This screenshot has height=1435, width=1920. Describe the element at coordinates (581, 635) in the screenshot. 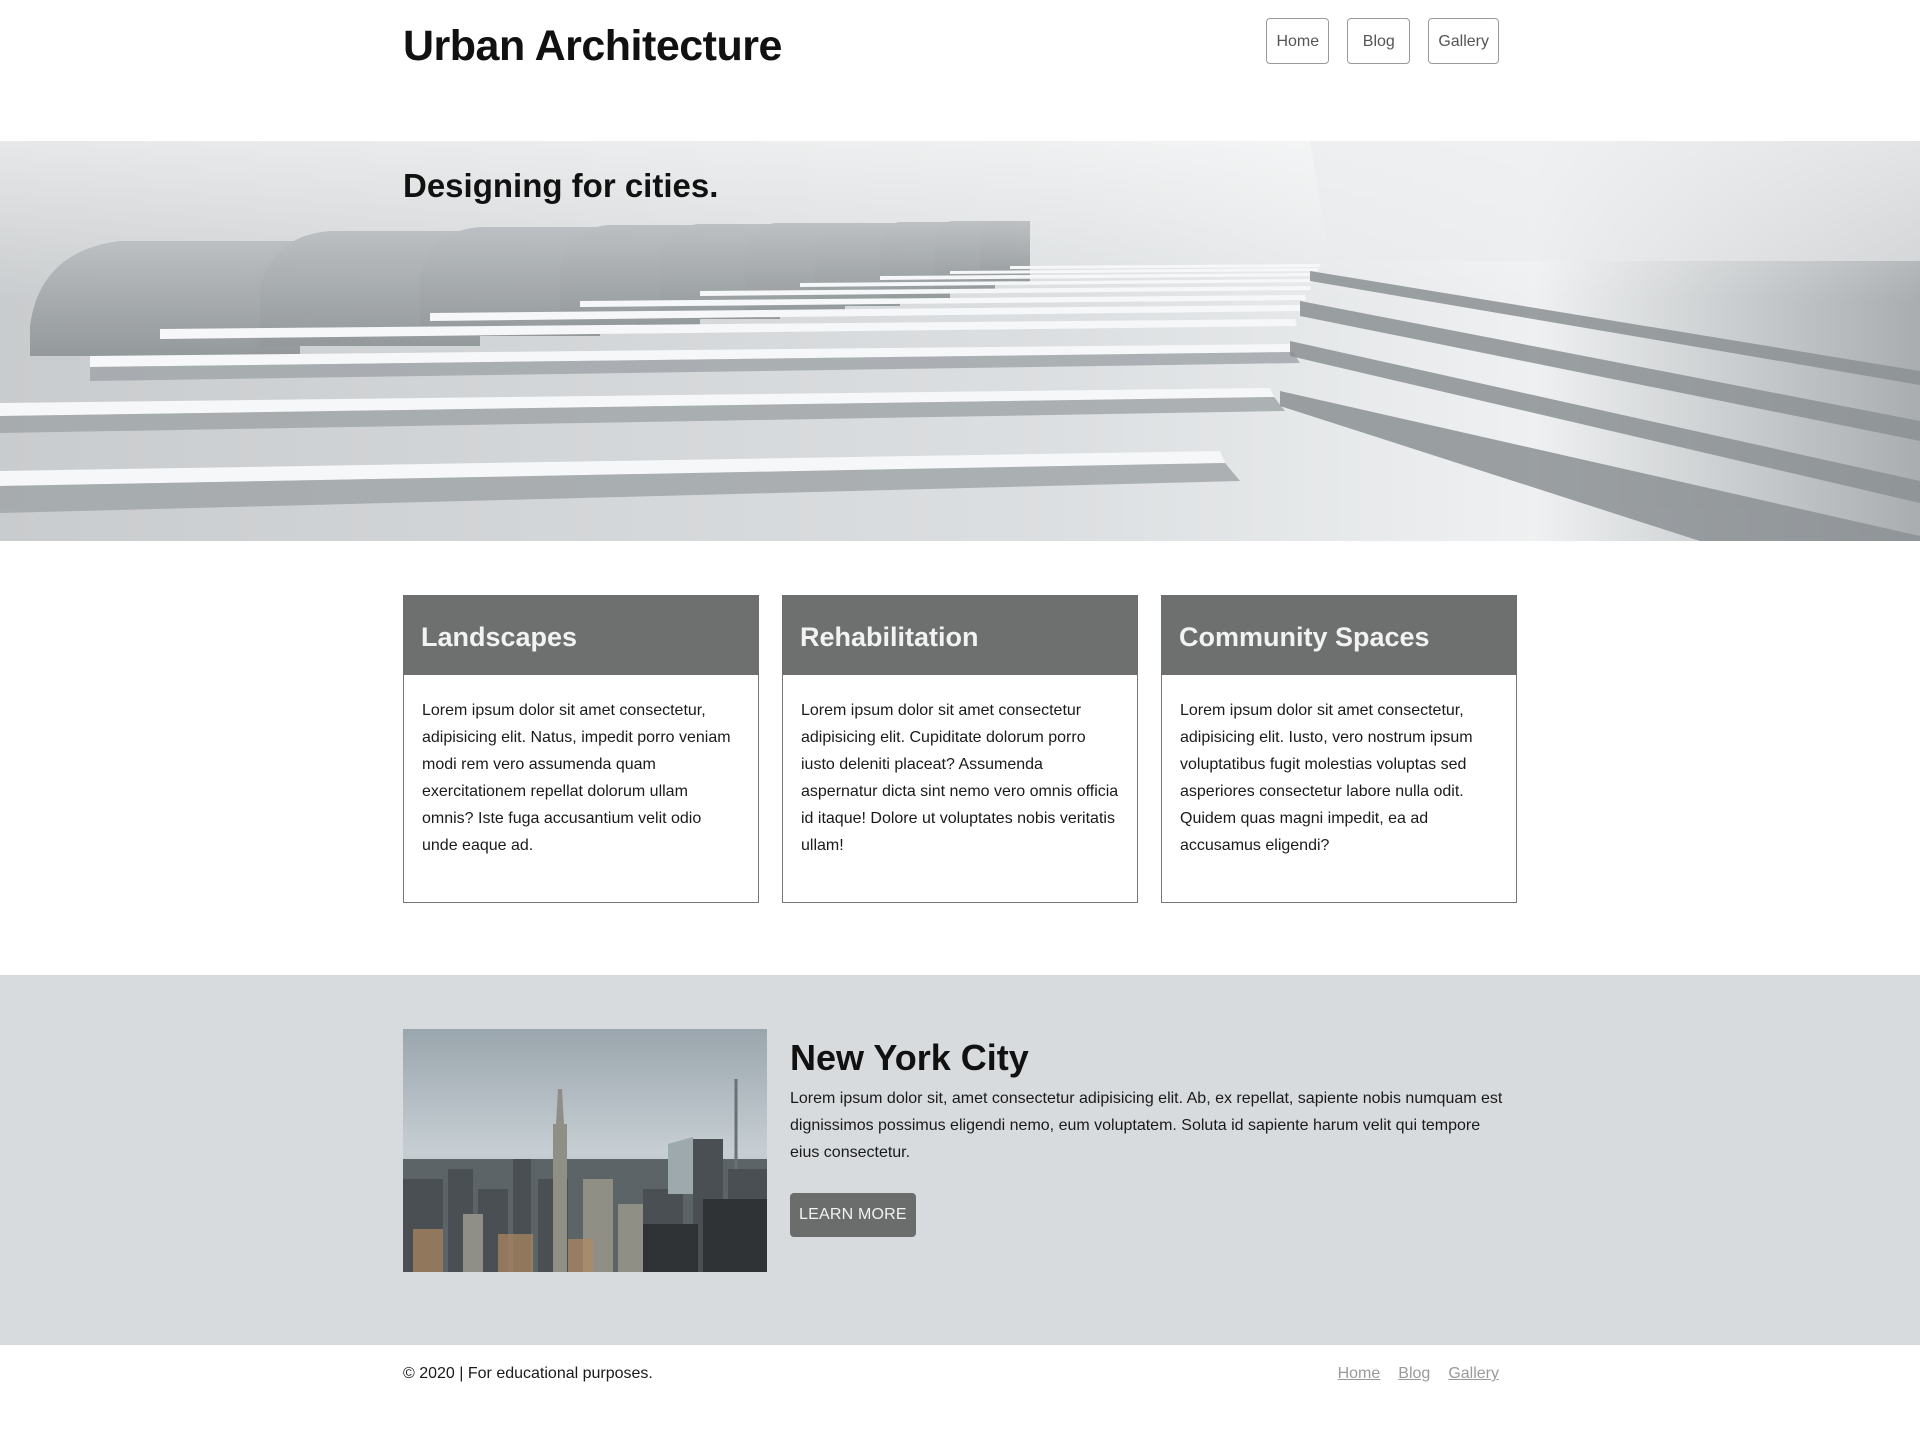

I see `card-title: Landscapes` at that location.